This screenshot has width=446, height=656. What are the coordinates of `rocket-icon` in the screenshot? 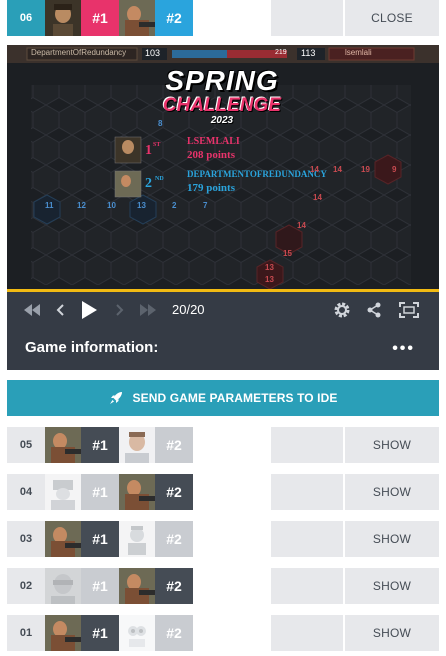 It's located at (115, 398).